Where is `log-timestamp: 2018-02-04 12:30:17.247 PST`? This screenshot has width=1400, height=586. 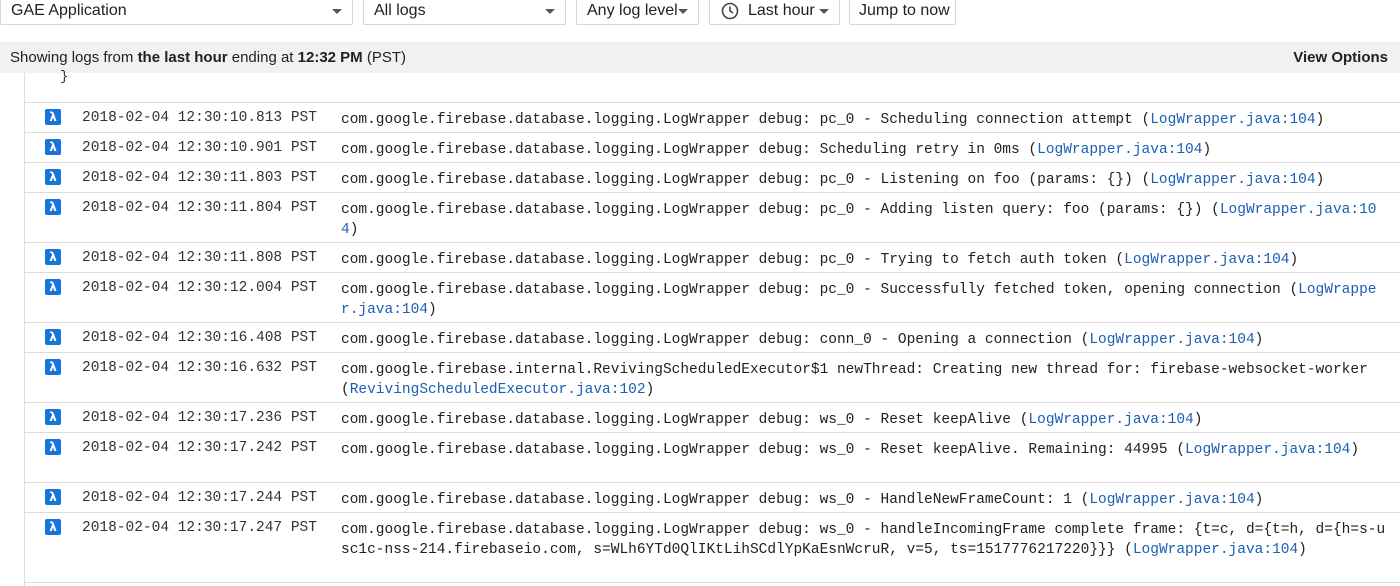 log-timestamp: 2018-02-04 12:30:17.247 PST is located at coordinates (199, 528).